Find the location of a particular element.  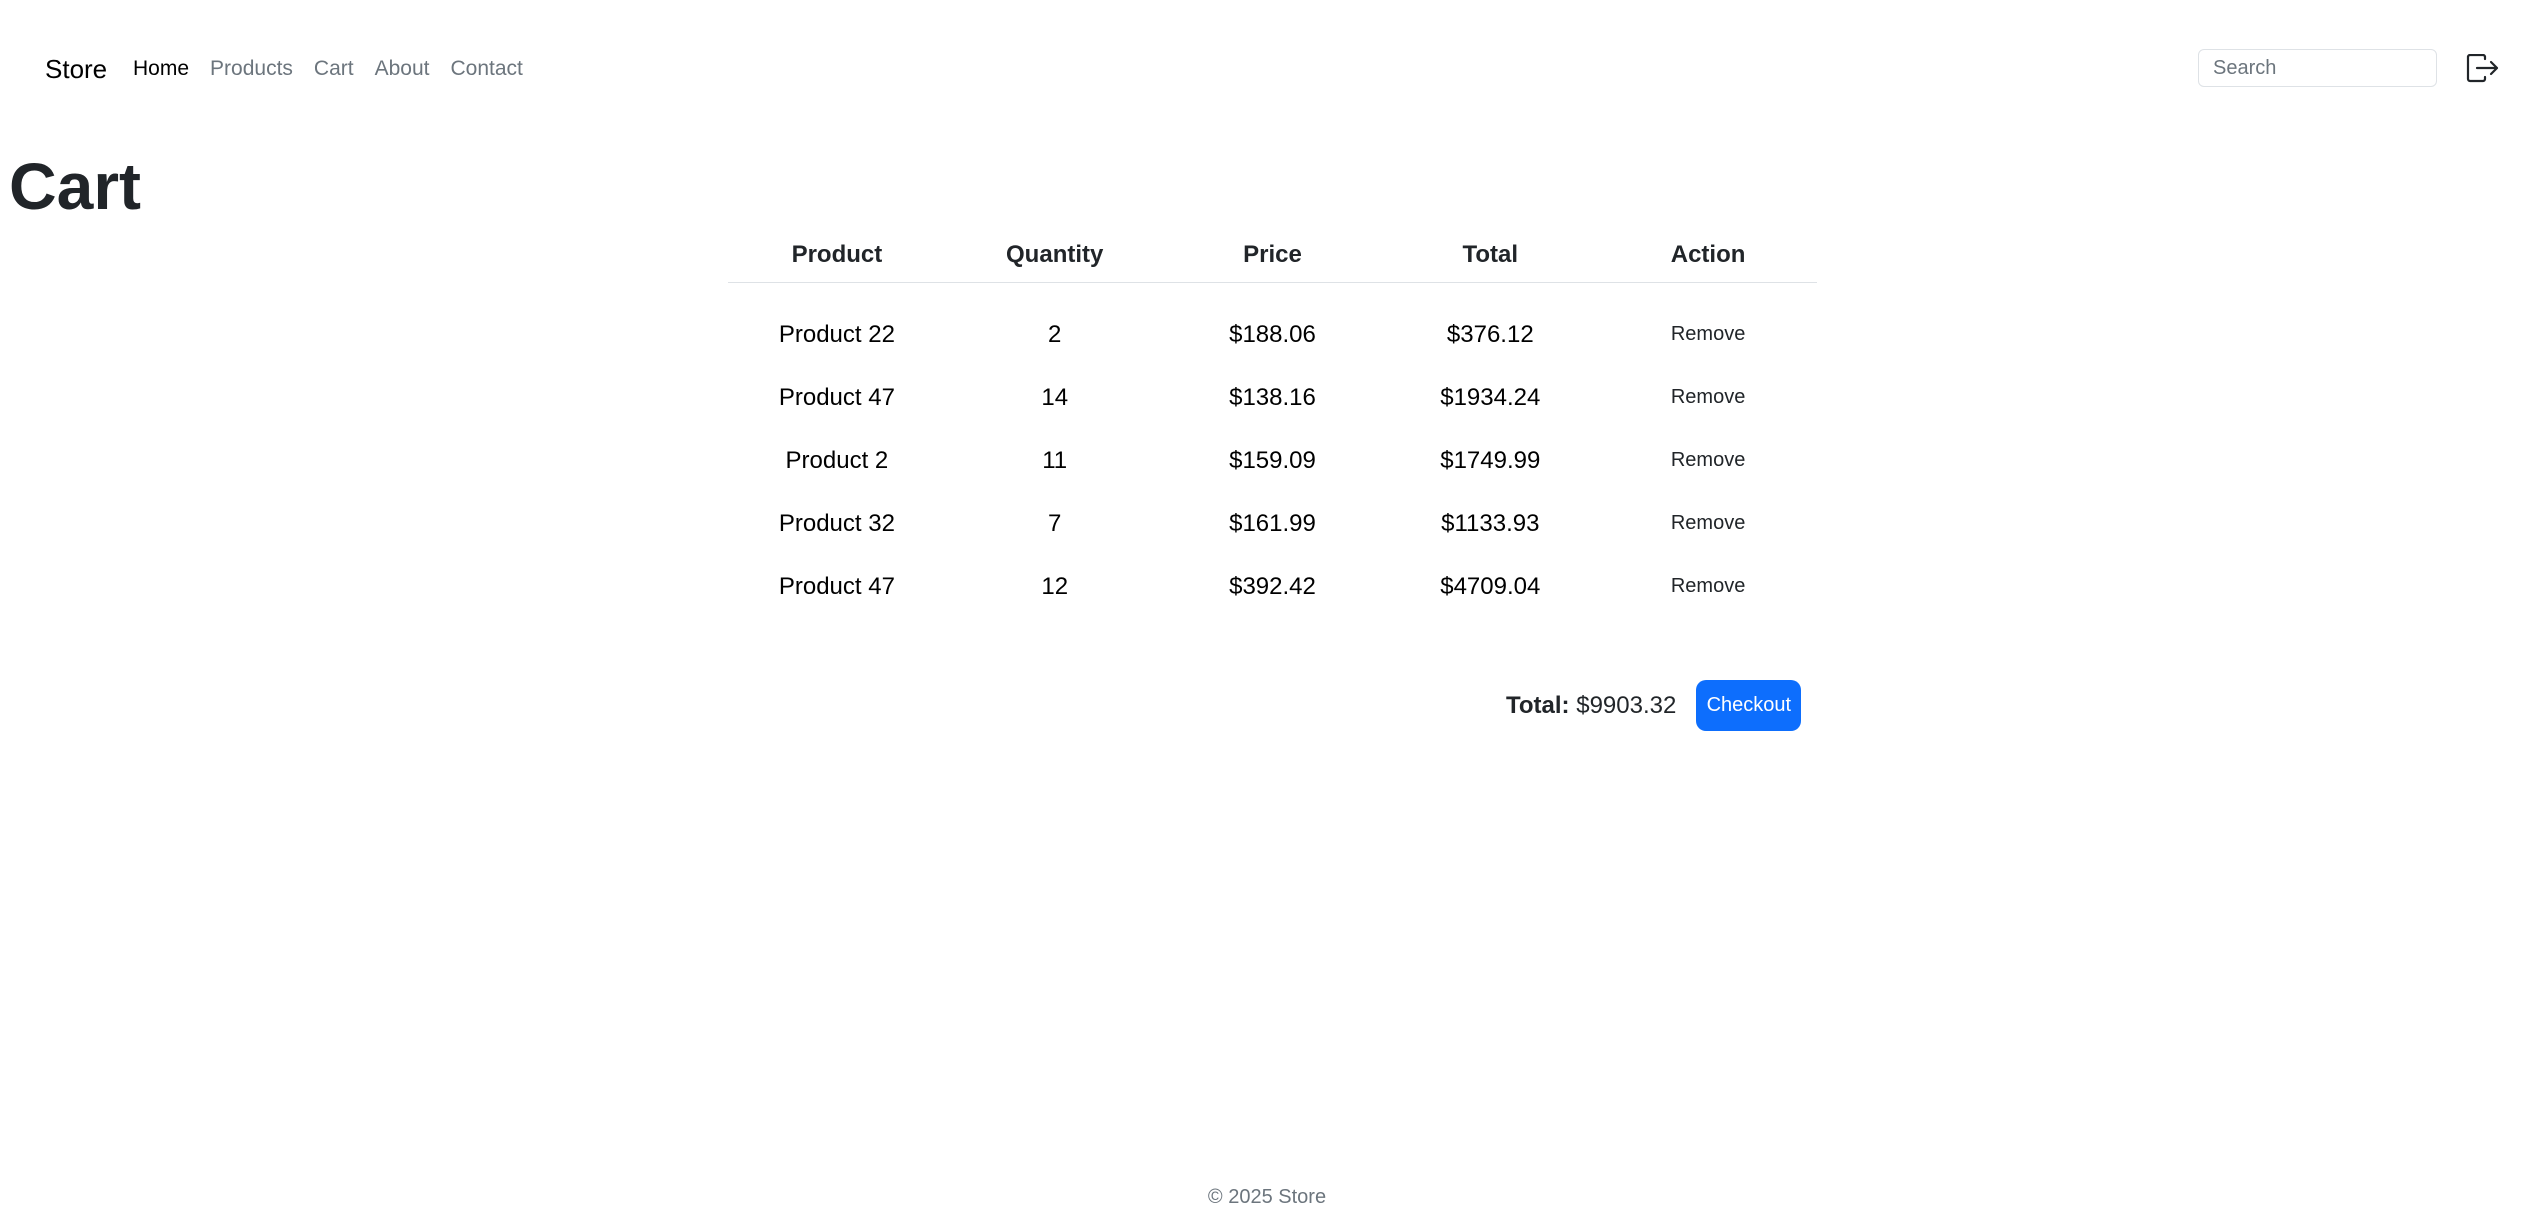

cart-total: Total: $9903.32 is located at coordinates (1591, 706).